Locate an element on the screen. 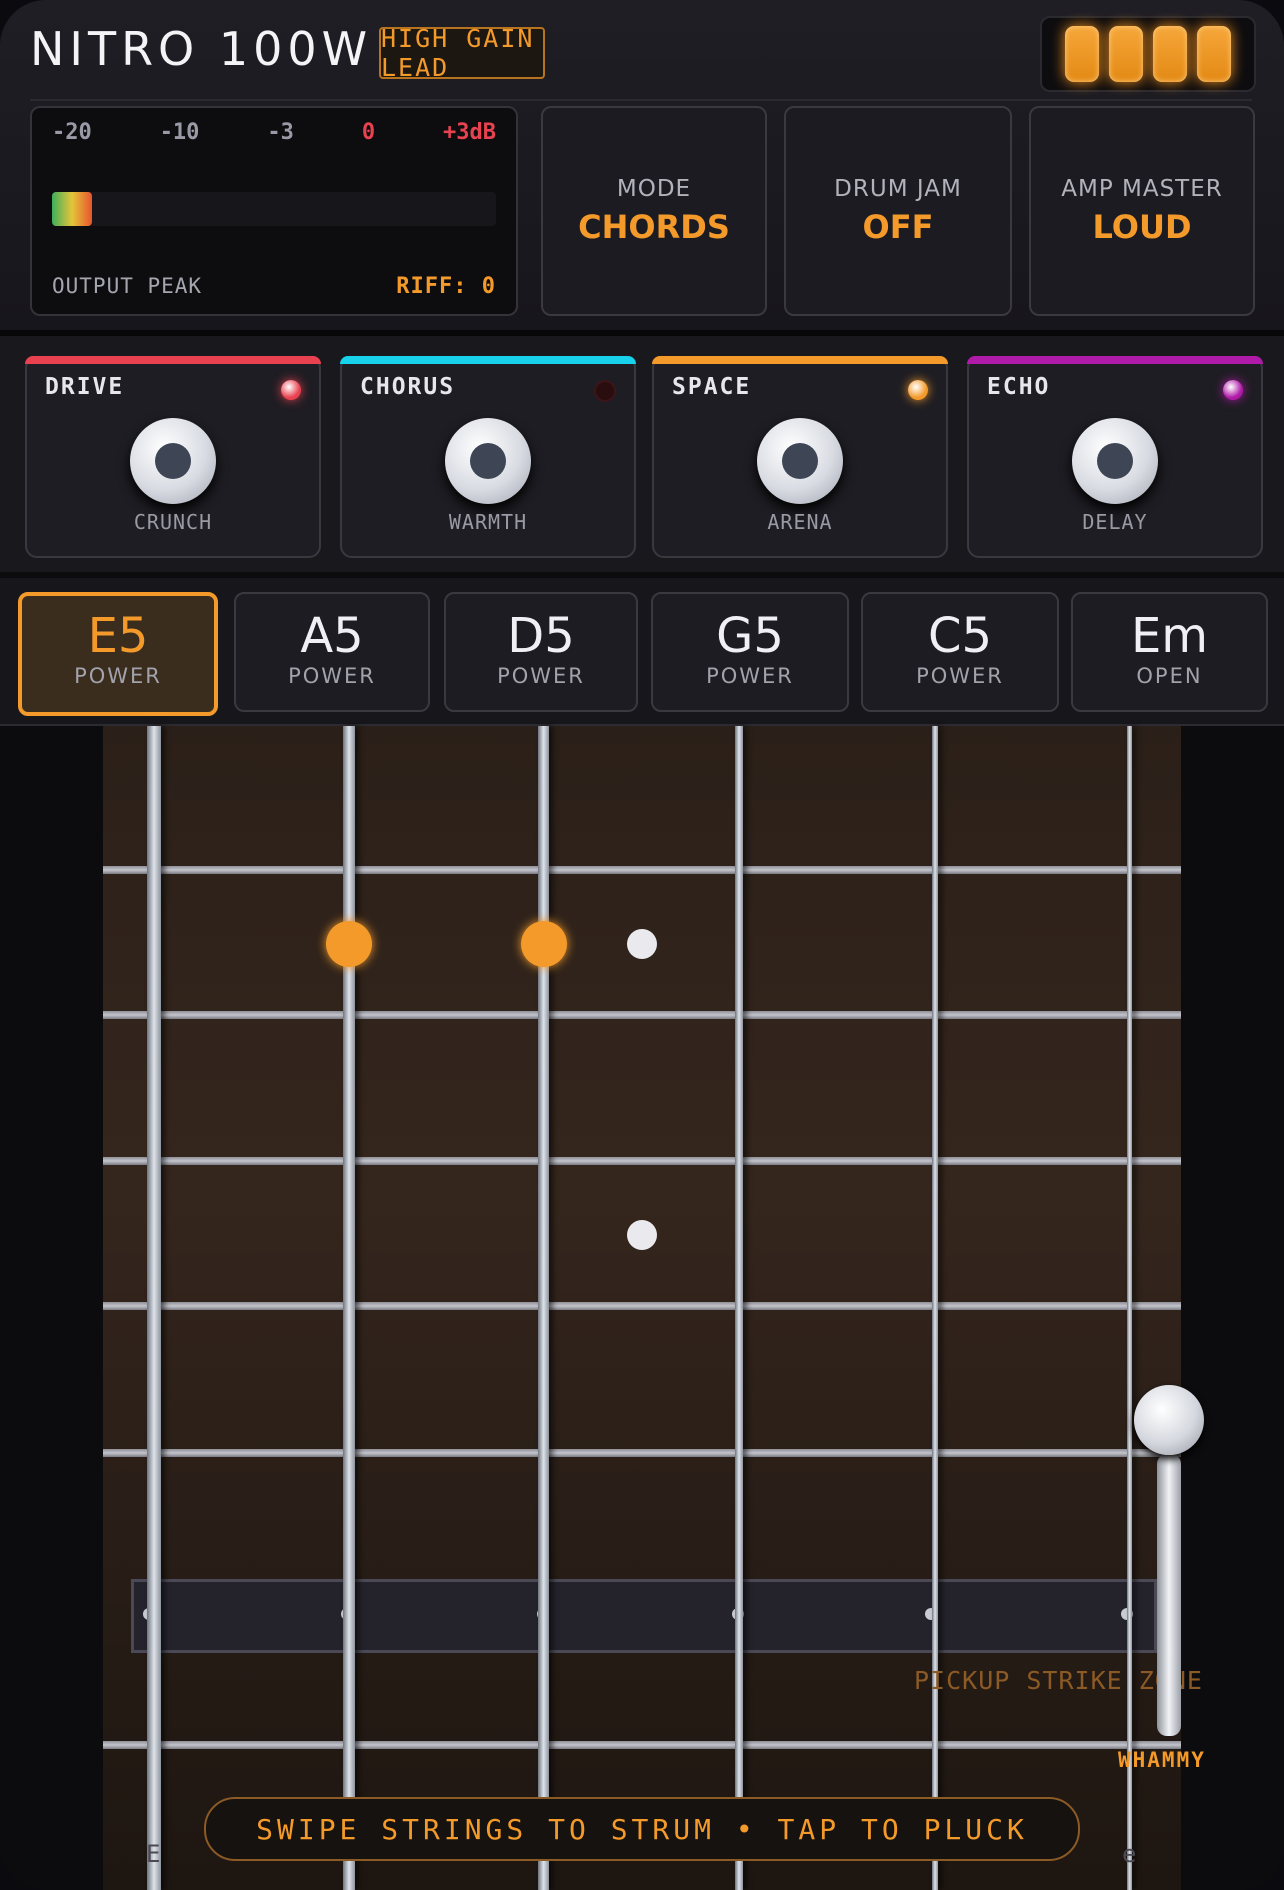 The height and width of the screenshot is (1890, 1284). switch-value: CHORDS is located at coordinates (654, 227).